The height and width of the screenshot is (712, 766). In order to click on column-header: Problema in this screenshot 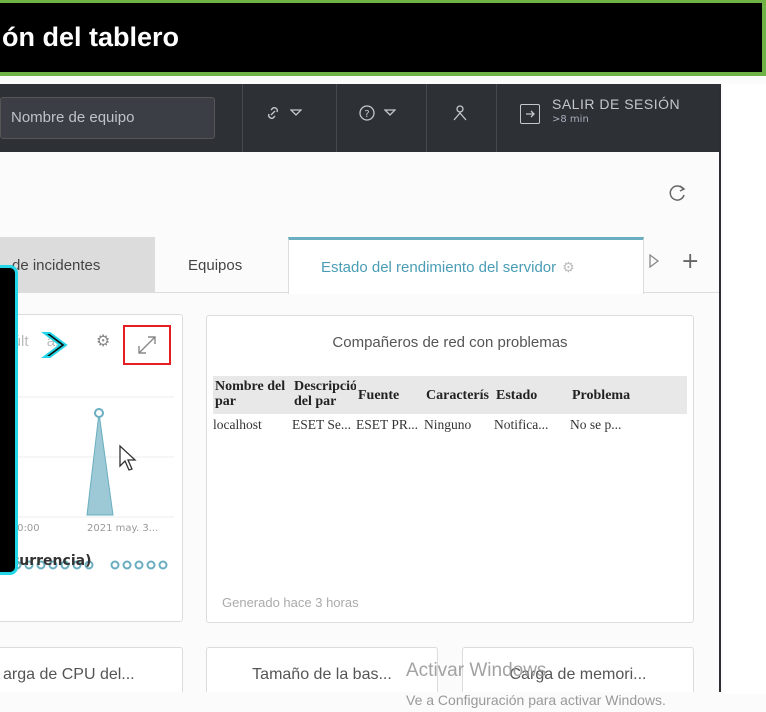, I will do `click(610, 395)`.